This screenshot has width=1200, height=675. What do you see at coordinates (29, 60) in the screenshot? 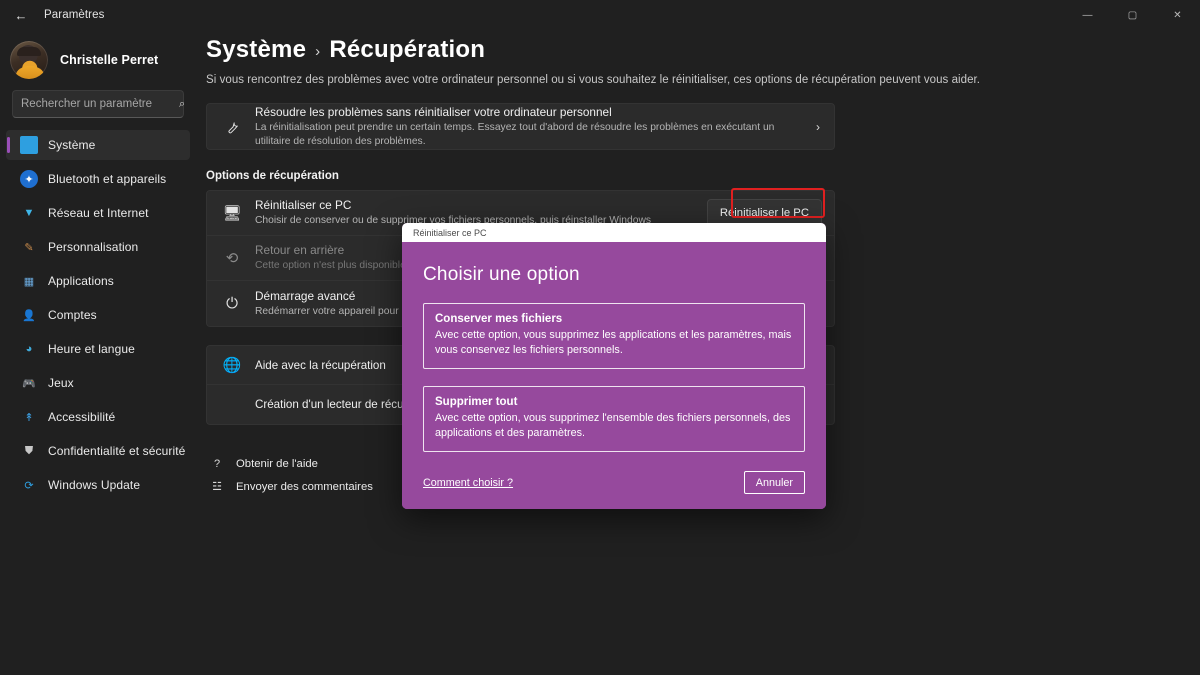
I see `avatar` at bounding box center [29, 60].